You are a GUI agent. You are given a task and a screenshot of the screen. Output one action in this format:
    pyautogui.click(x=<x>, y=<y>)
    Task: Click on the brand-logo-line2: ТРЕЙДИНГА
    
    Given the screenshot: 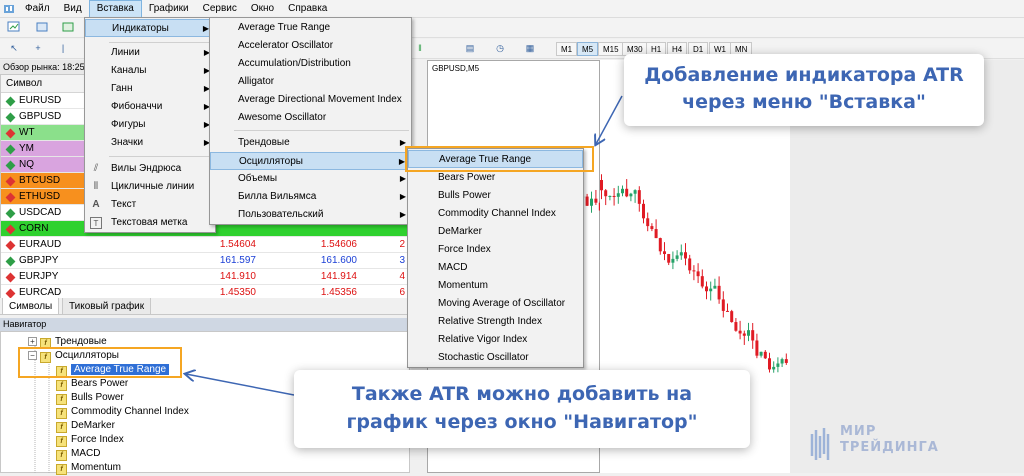 What is the action you would take?
    pyautogui.click(x=889, y=447)
    